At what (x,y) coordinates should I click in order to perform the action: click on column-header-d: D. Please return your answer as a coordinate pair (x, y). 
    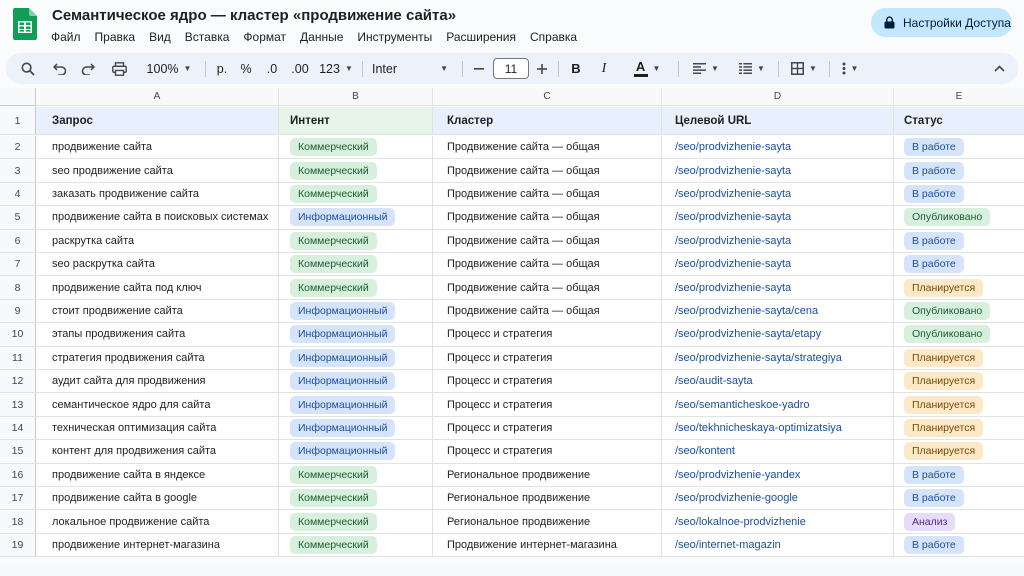
    Looking at the image, I should click on (778, 97).